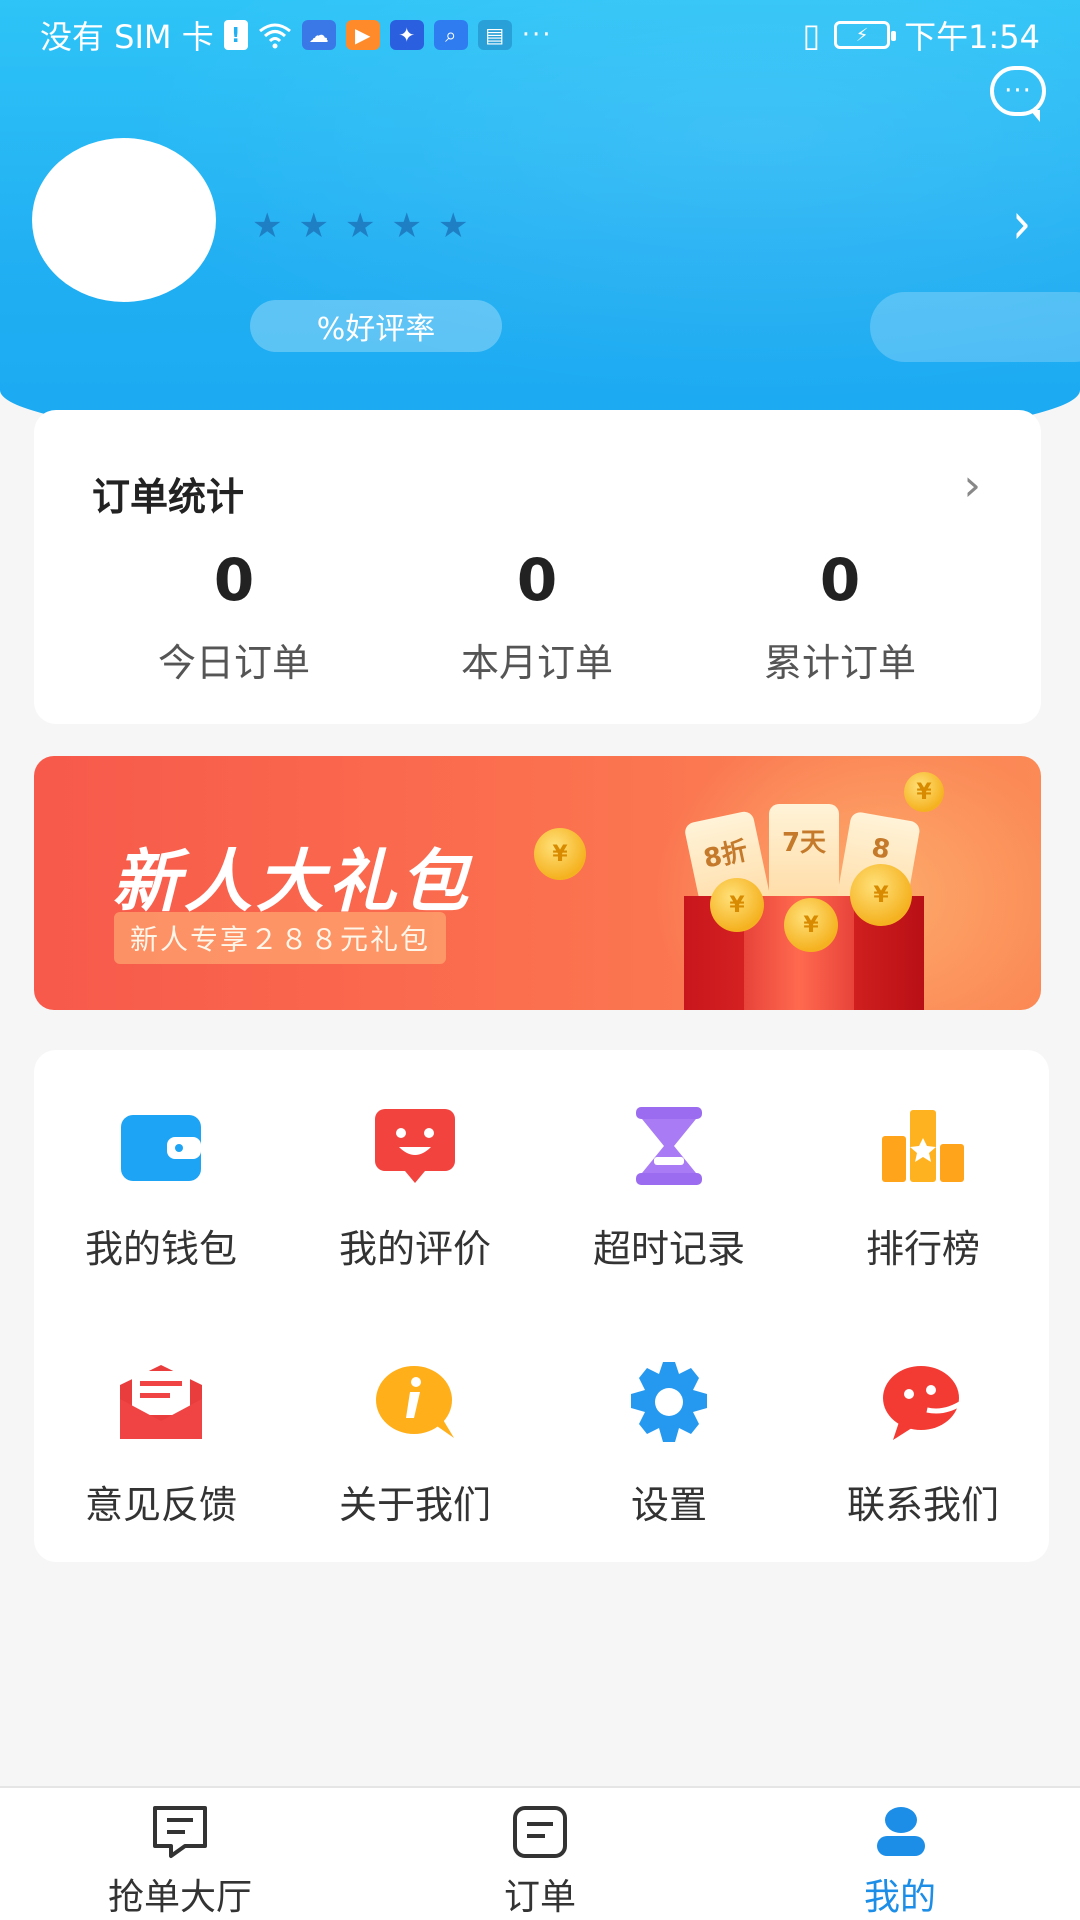  I want to click on wallet-icon, so click(161, 1146).